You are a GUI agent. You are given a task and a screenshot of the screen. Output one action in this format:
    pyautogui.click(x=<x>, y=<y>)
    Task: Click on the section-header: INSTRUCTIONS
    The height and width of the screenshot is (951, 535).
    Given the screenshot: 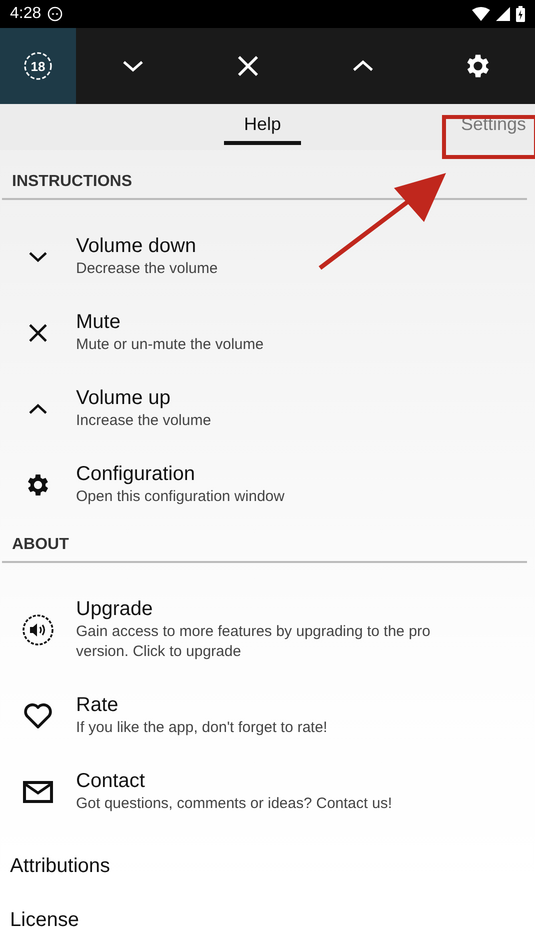 What is the action you would take?
    pyautogui.click(x=72, y=182)
    